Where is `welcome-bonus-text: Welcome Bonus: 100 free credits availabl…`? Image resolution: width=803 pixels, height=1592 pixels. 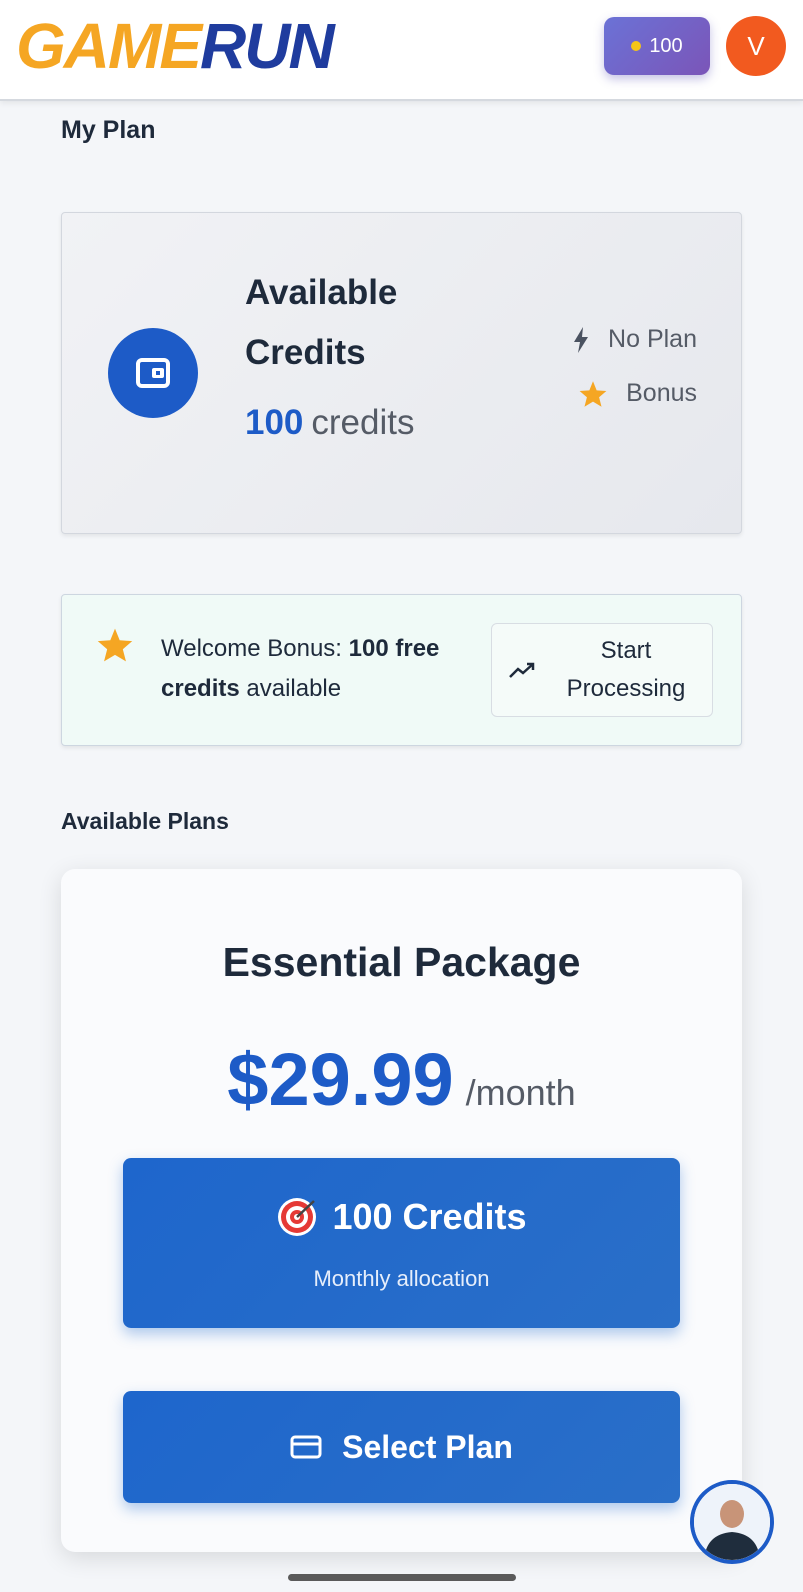 welcome-bonus-text: Welcome Bonus: 100 free credits availabl… is located at coordinates (321, 669).